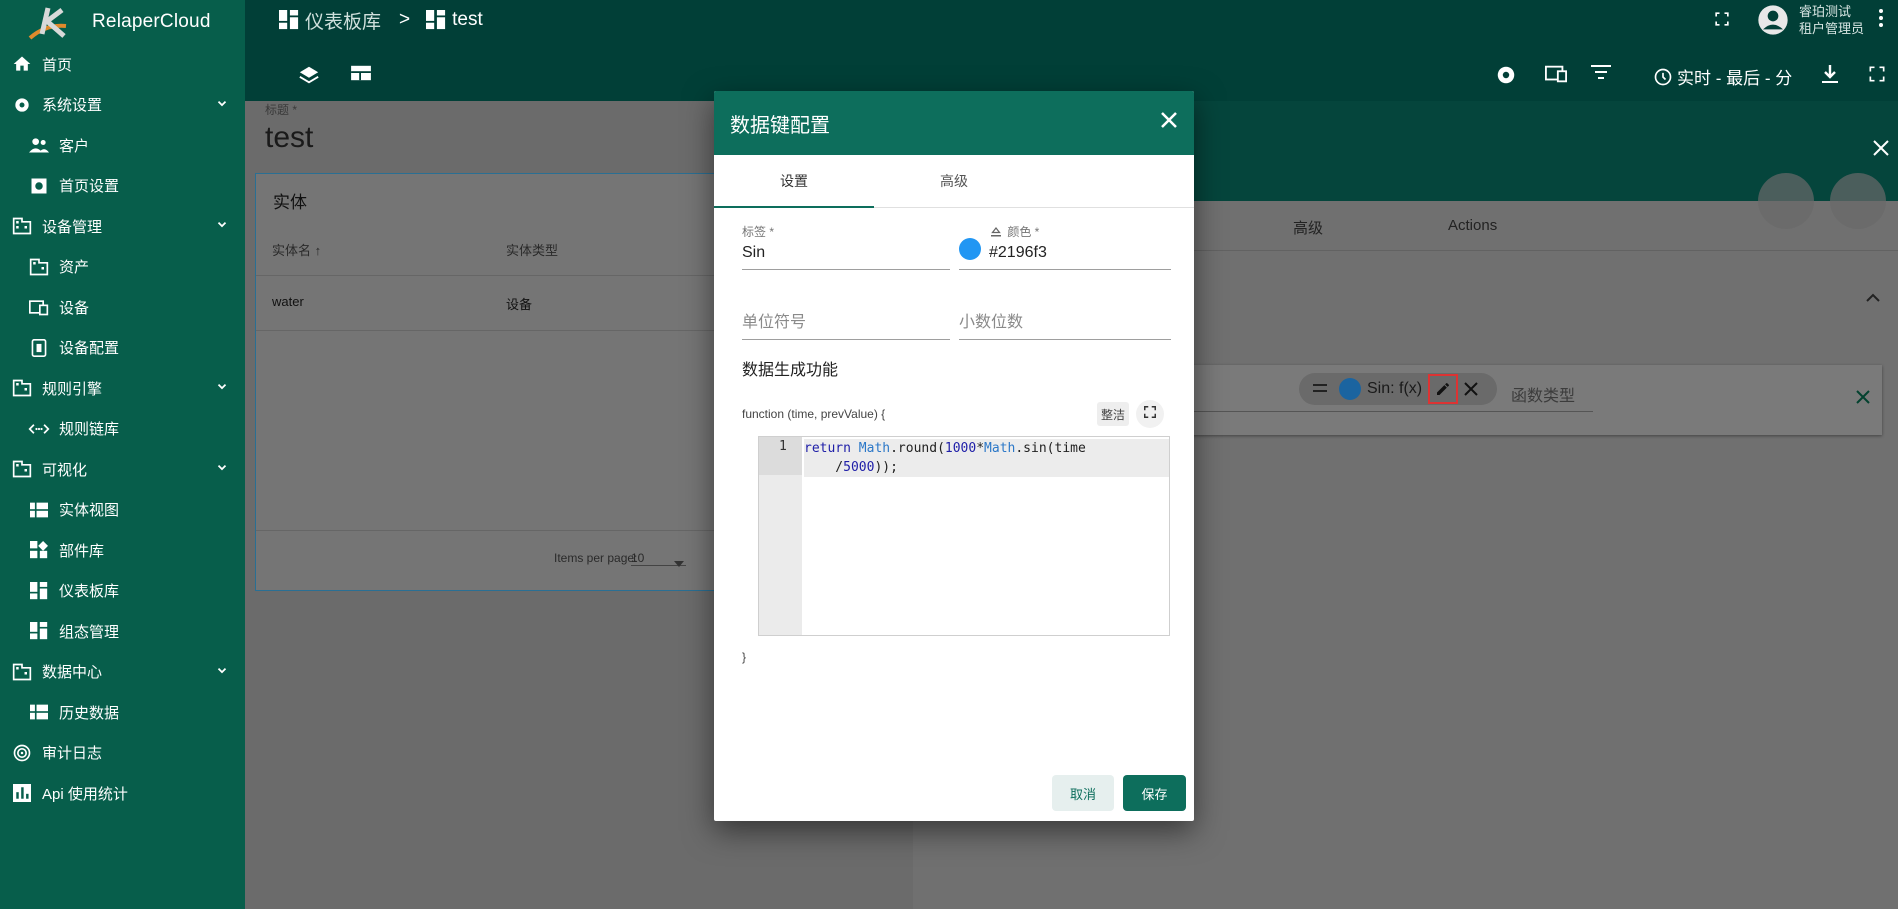  What do you see at coordinates (1858, 201) in the screenshot?
I see `discard-button` at bounding box center [1858, 201].